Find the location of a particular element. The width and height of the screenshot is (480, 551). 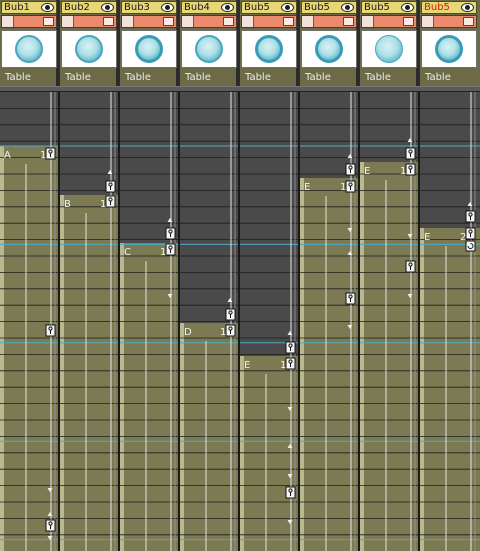

track-title-bar: Bub2 is located at coordinates (89, 7).